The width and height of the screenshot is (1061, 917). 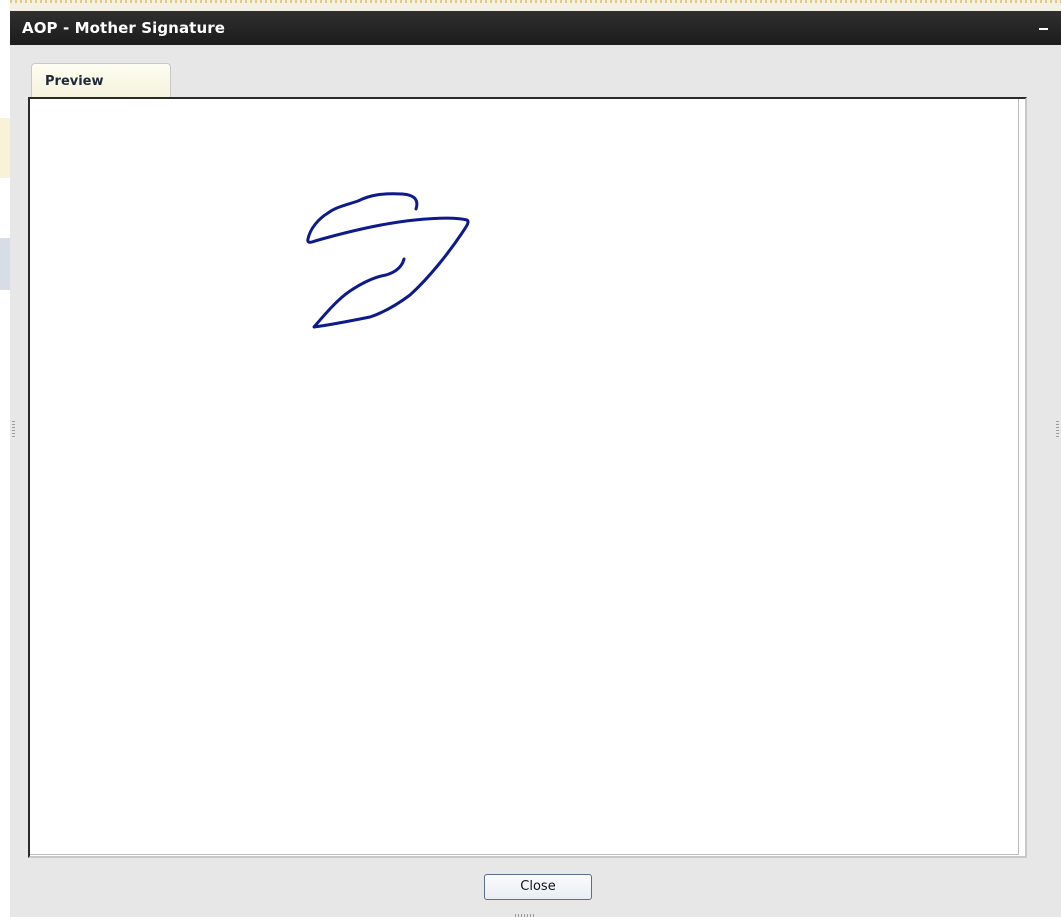 I want to click on dialog-title: AOP - Mother Signature, so click(x=124, y=28).